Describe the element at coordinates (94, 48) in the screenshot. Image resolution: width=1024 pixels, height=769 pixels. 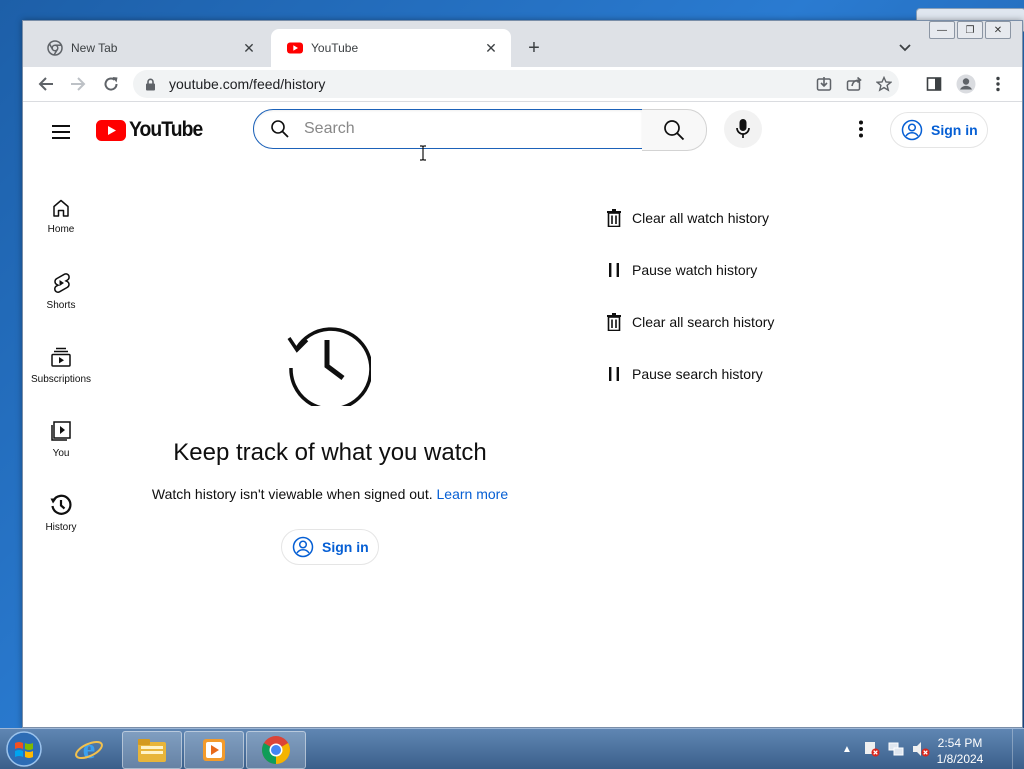
I see `tab-title: New Tab` at that location.